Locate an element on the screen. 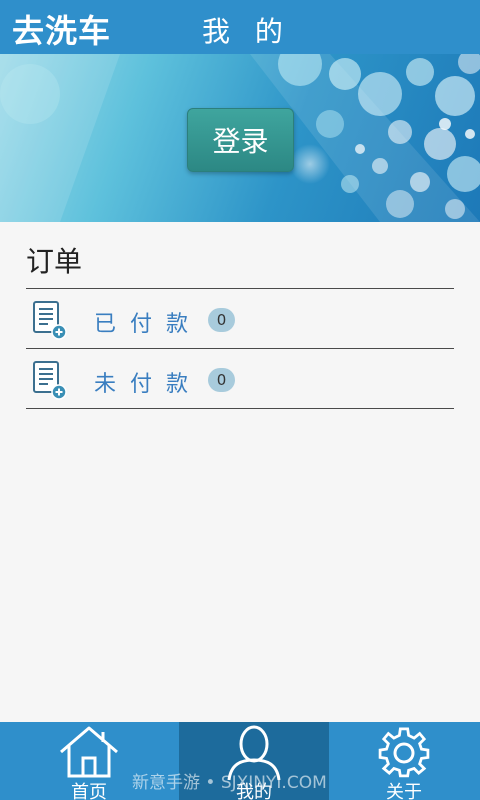 The width and height of the screenshot is (480, 800). top-bar: 去洗车 我 的 is located at coordinates (240, 27).